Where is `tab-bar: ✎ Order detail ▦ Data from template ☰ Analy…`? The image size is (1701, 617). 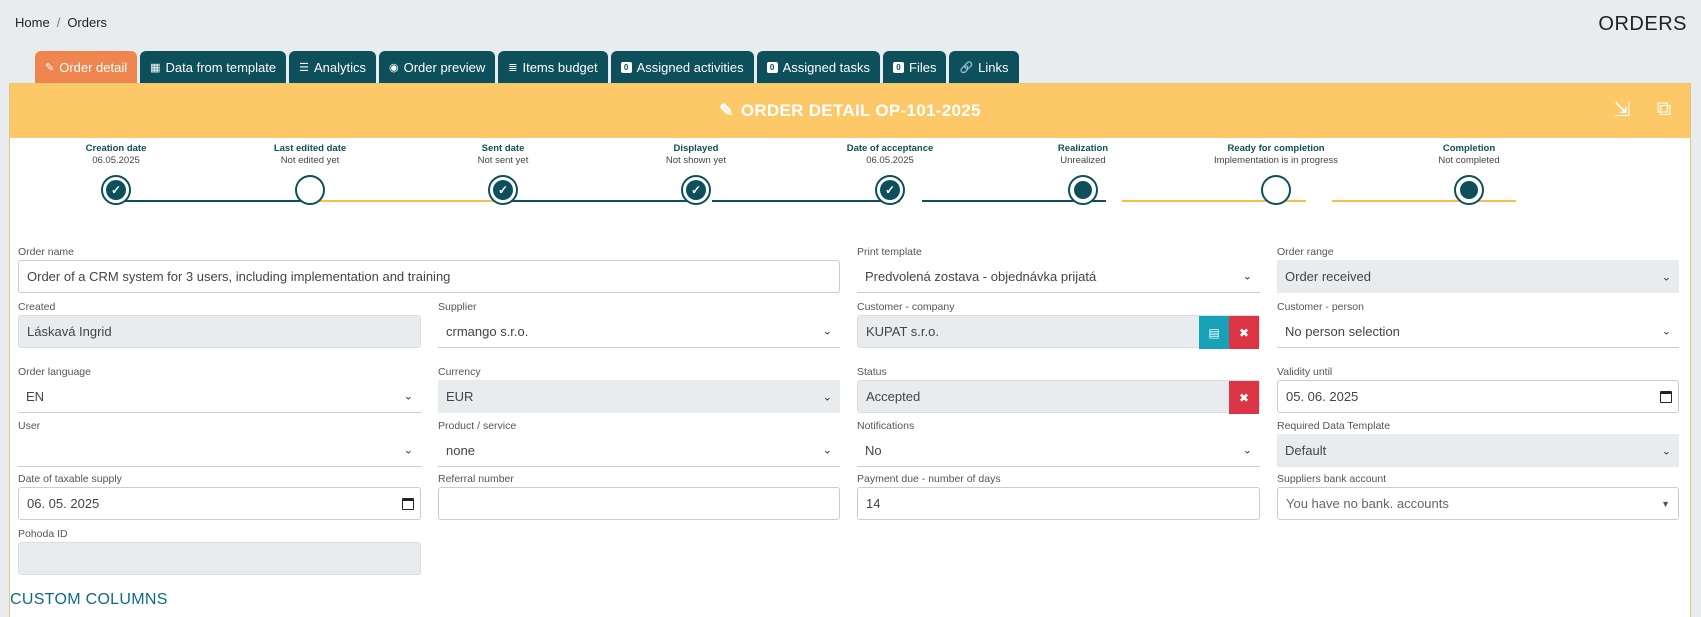
tab-bar: ✎ Order detail ▦ Data from template ☰ Analy… is located at coordinates (527, 67).